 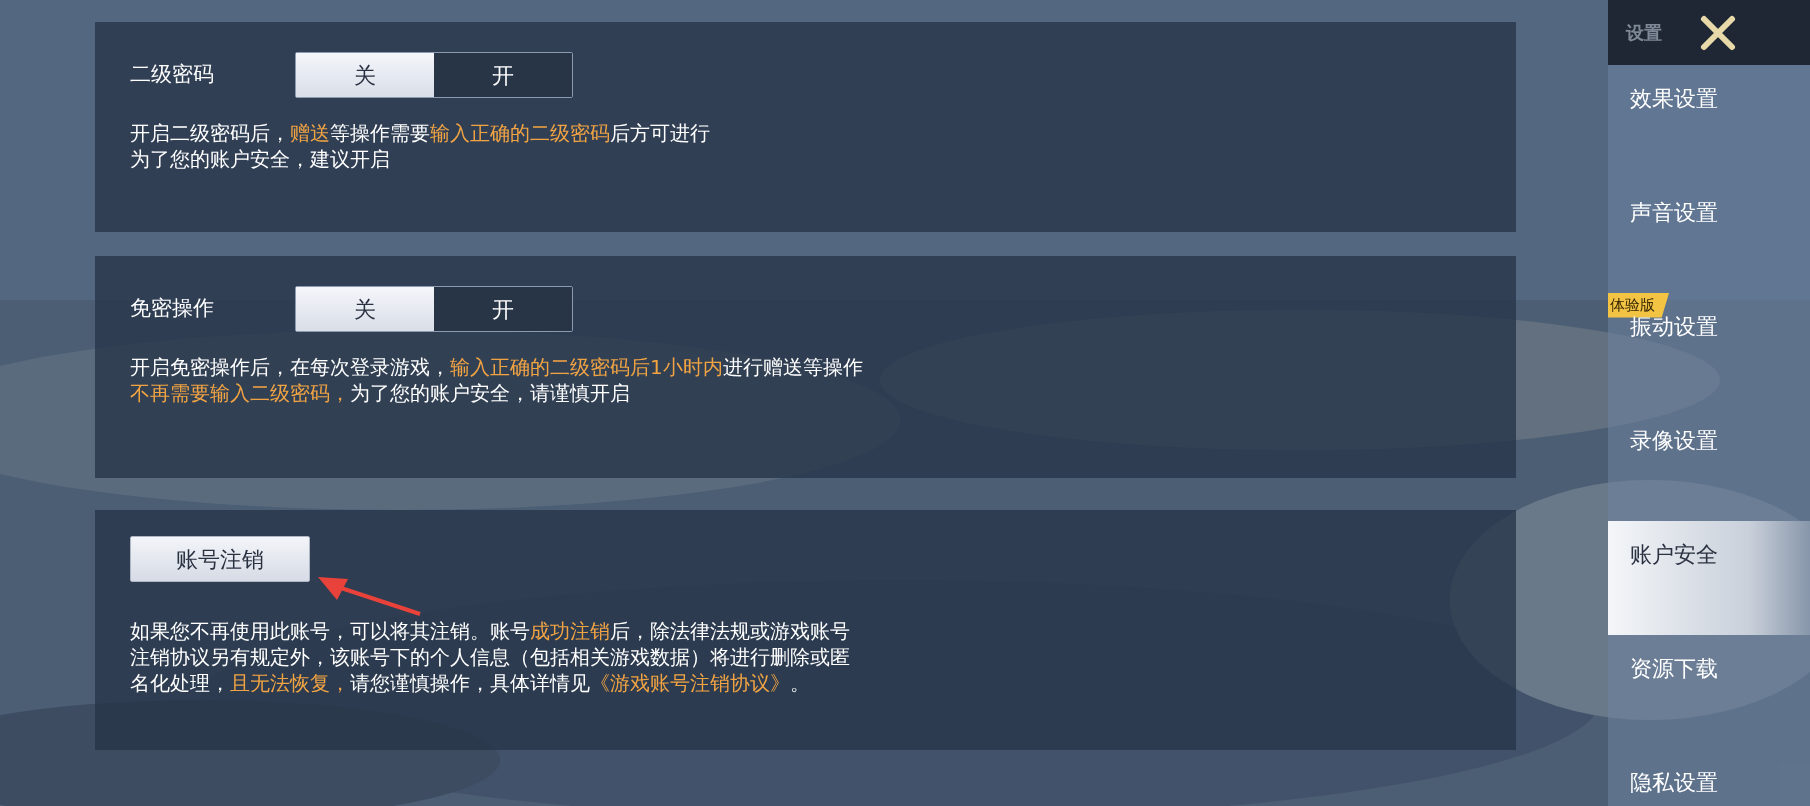 What do you see at coordinates (220, 559) in the screenshot?
I see `cancel-account-button: 账号注销` at bounding box center [220, 559].